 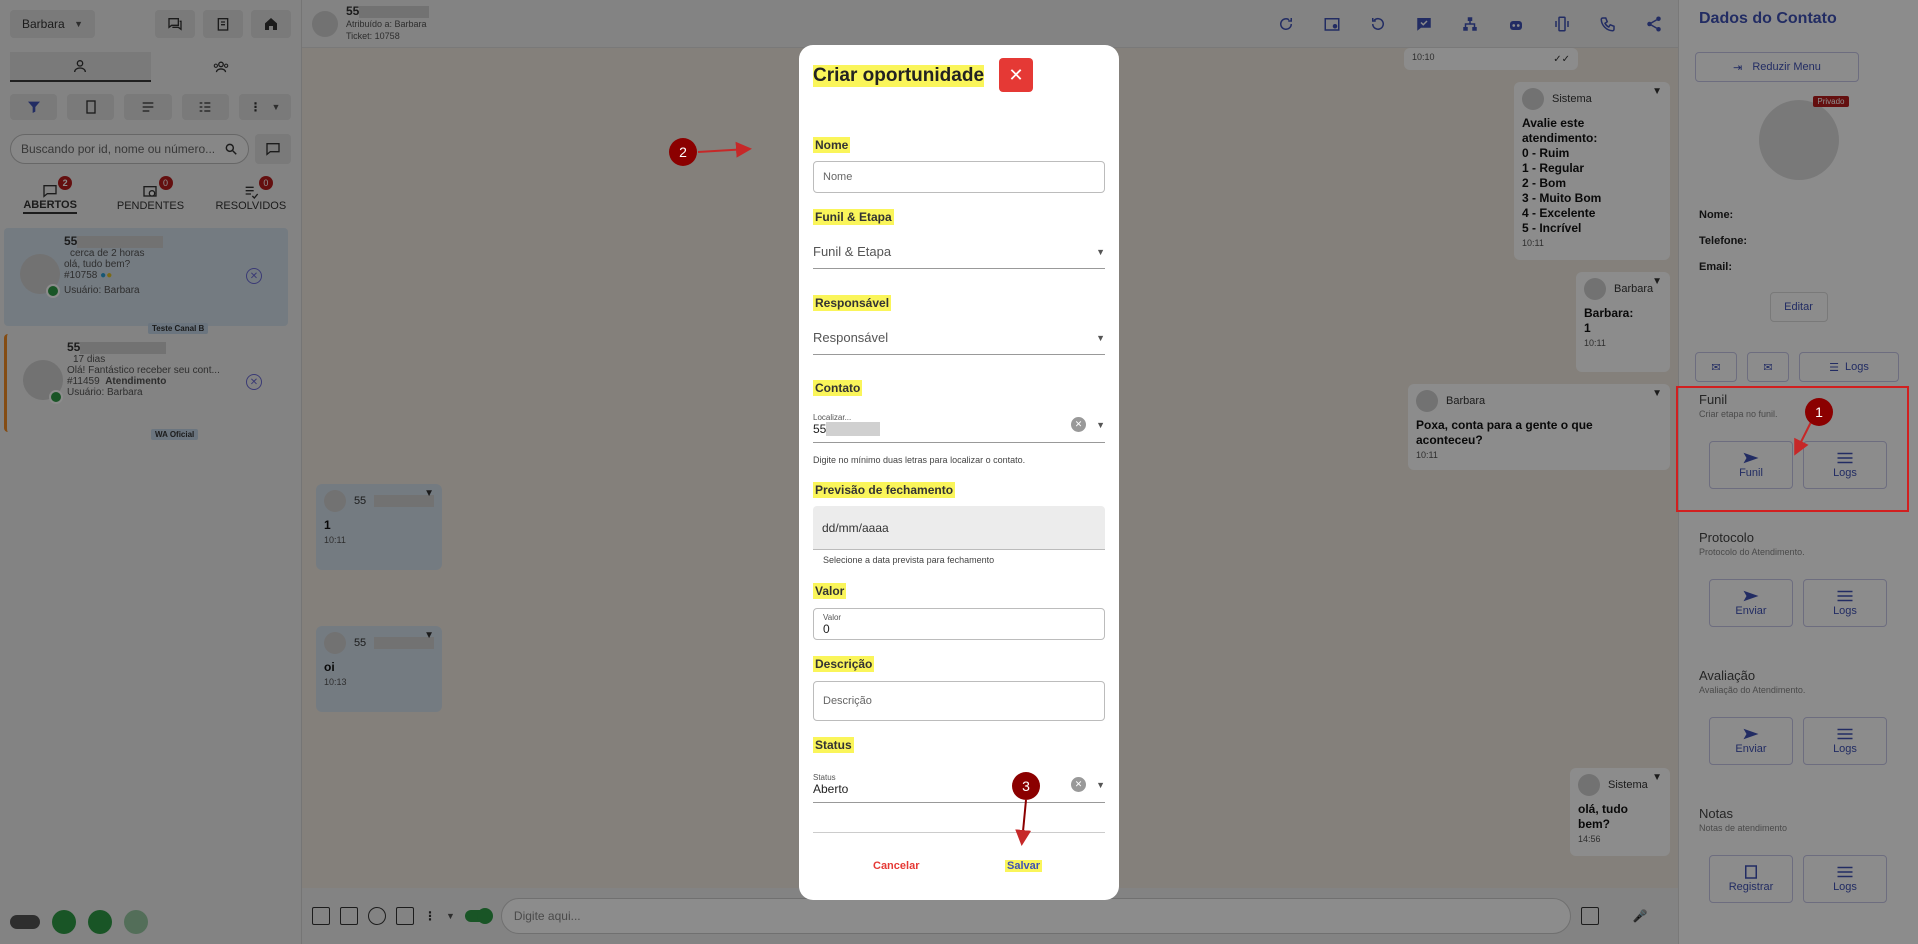 I want to click on funnel-label: Funil & Etapa, so click(x=853, y=217).